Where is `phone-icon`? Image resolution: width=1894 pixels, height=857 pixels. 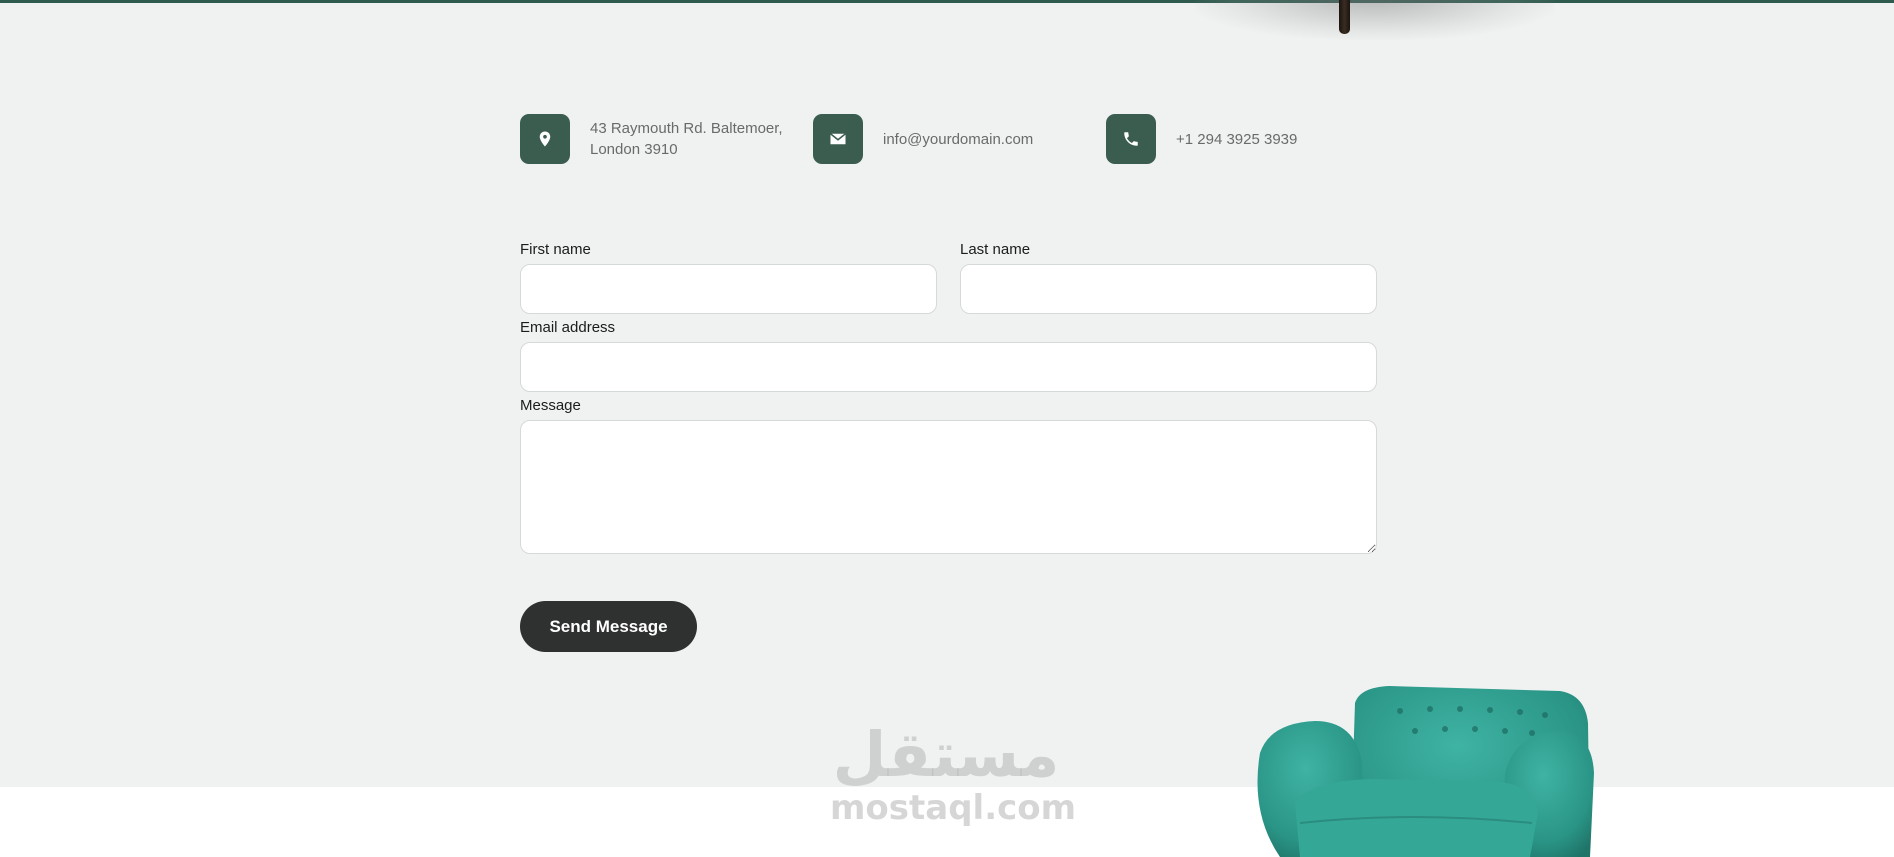 phone-icon is located at coordinates (1131, 139).